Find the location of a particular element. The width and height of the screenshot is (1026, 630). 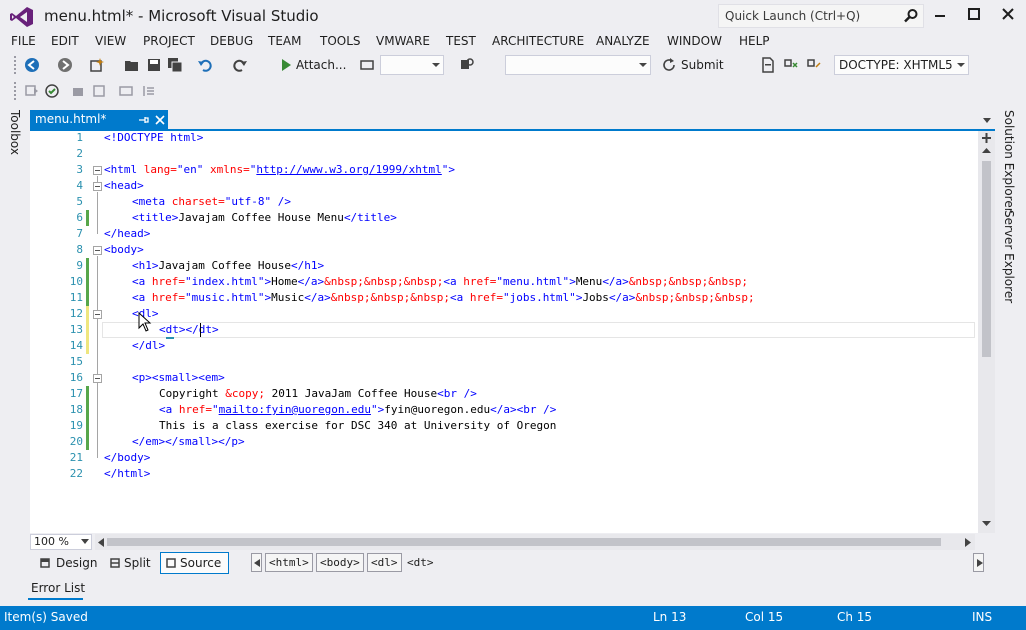

menu-tools: TOOLS is located at coordinates (340, 41).